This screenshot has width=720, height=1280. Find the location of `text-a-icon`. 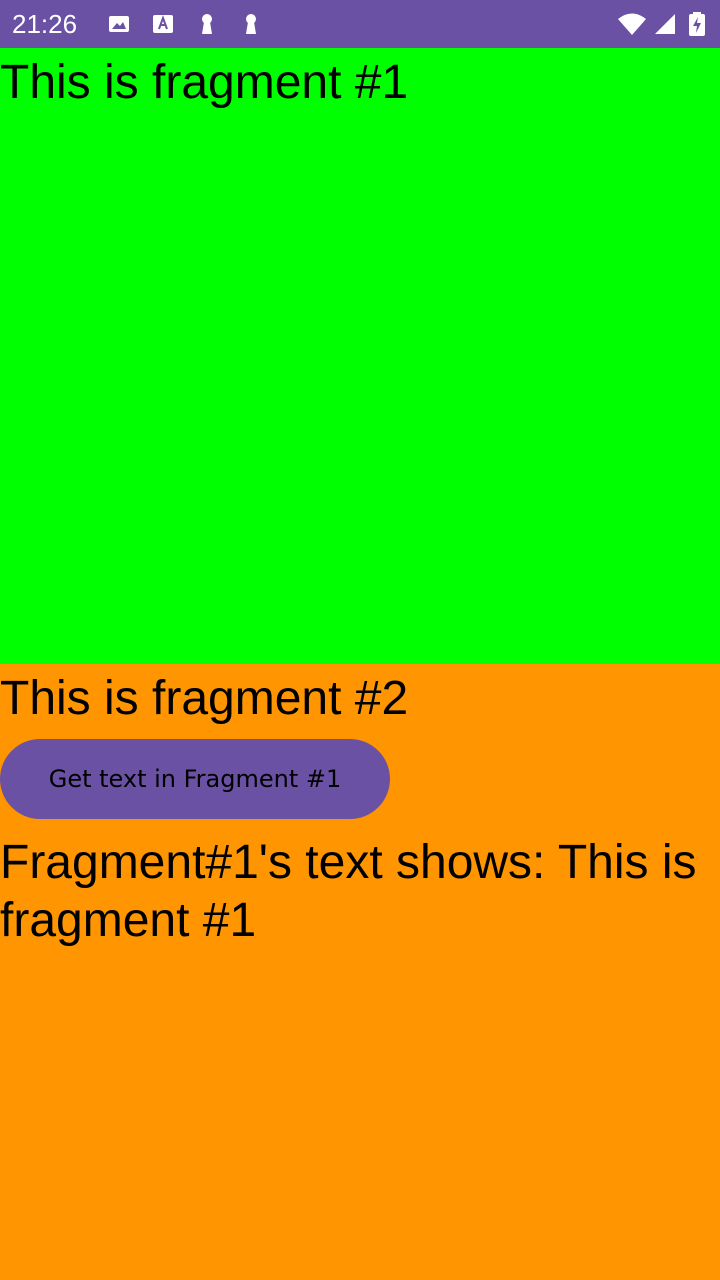

text-a-icon is located at coordinates (163, 24).